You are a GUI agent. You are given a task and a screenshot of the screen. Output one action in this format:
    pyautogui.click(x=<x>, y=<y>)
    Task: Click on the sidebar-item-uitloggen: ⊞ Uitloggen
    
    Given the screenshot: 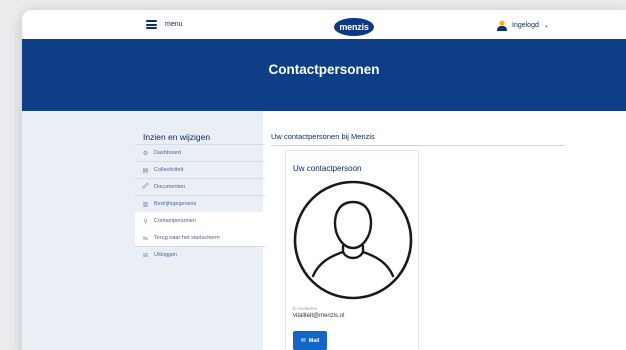 What is the action you would take?
    pyautogui.click(x=200, y=254)
    